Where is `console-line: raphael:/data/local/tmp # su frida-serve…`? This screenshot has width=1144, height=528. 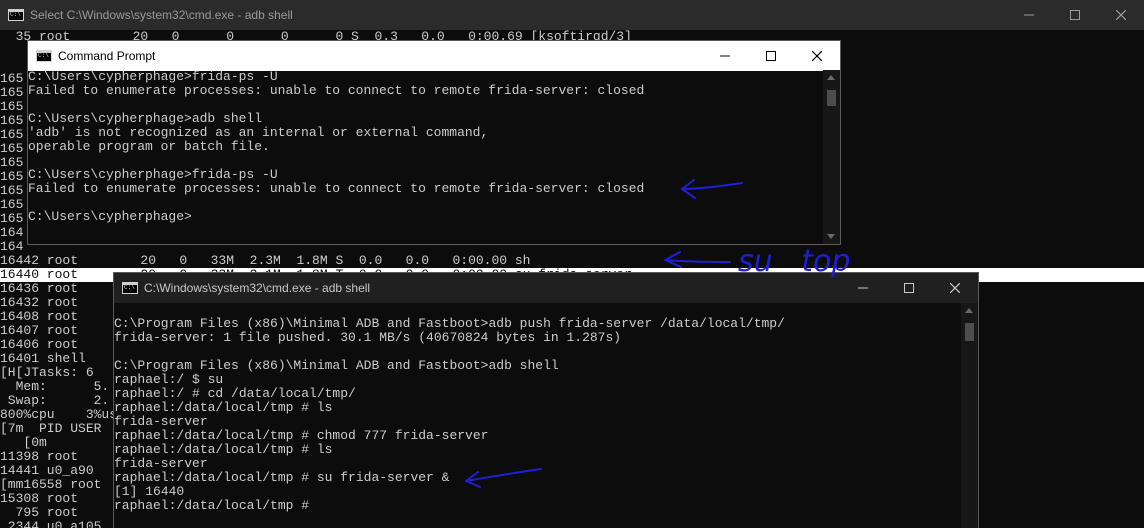 console-line: raphael:/data/local/tmp # su frida-serve… is located at coordinates (282, 477).